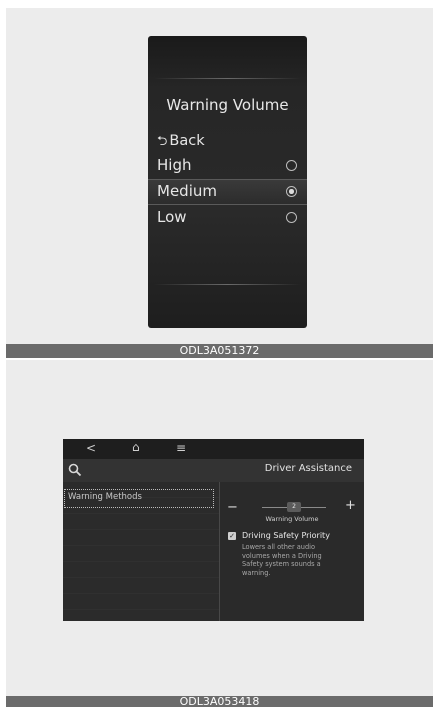 This screenshot has width=433, height=707. I want to click on search-icon, so click(75, 470).